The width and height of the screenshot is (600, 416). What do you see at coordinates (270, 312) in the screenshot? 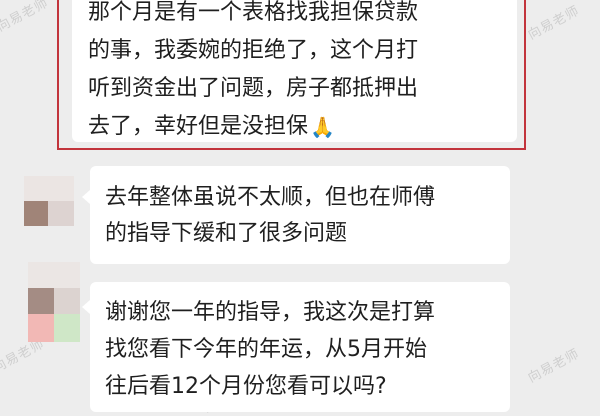
I see `message-line: 谢谢您一年的指导，我这次是打算` at bounding box center [270, 312].